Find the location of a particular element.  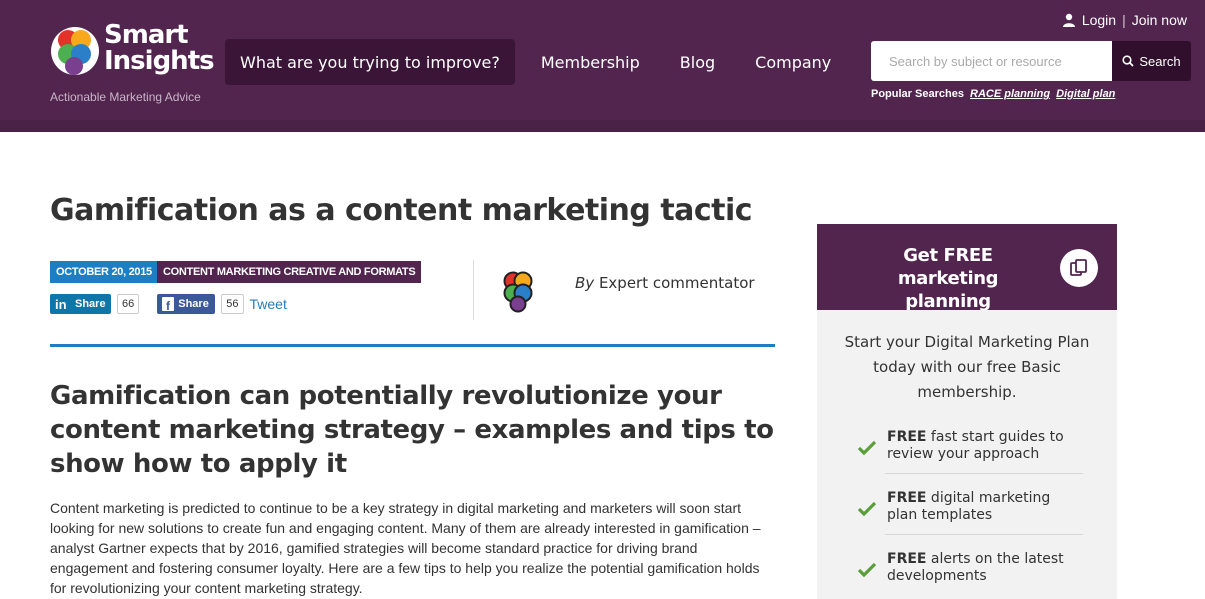

benefit-item: FREE alerts on the latest developments is located at coordinates (969, 568).